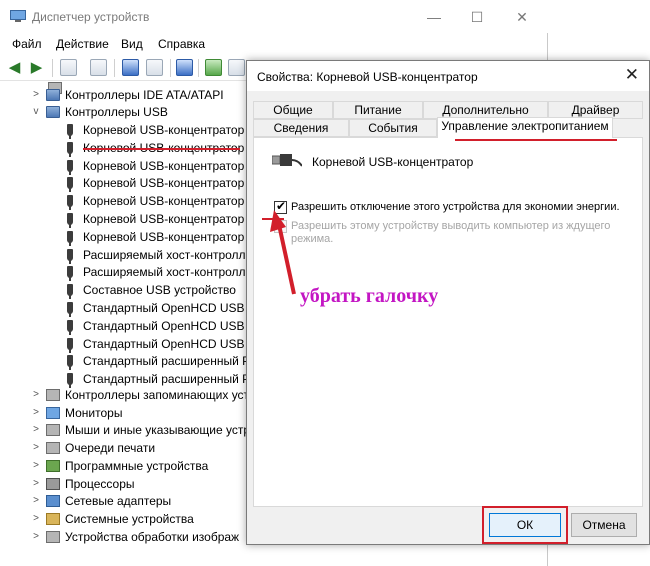 The image size is (650, 566). I want to click on tab-events: События, so click(393, 128).